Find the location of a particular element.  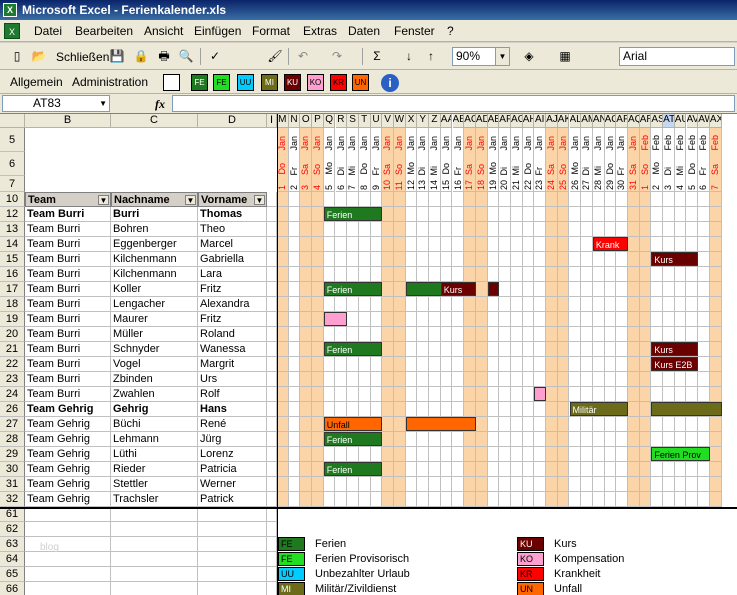

cell-vorname: Hans is located at coordinates (232, 409).